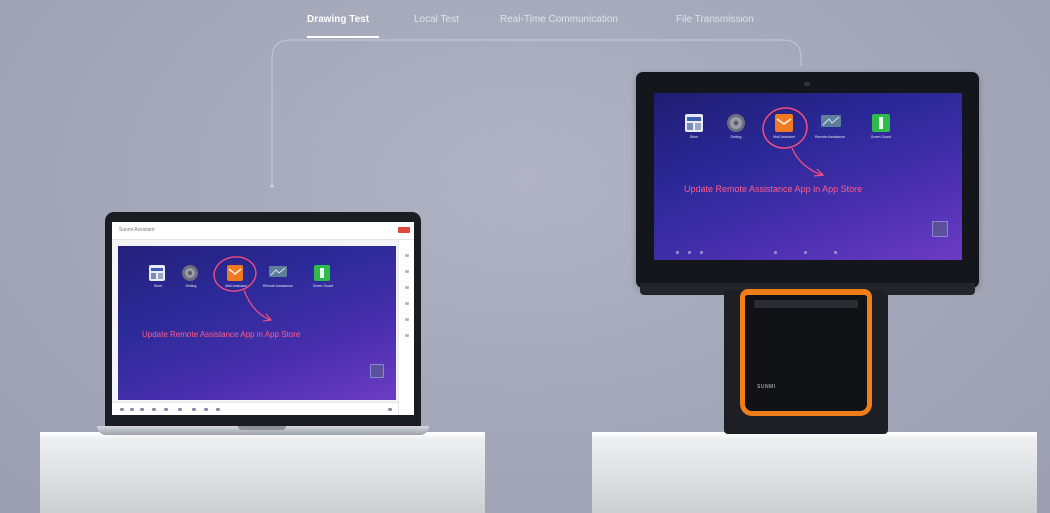 The image size is (1050, 513). I want to click on left-pedestal, so click(262, 472).